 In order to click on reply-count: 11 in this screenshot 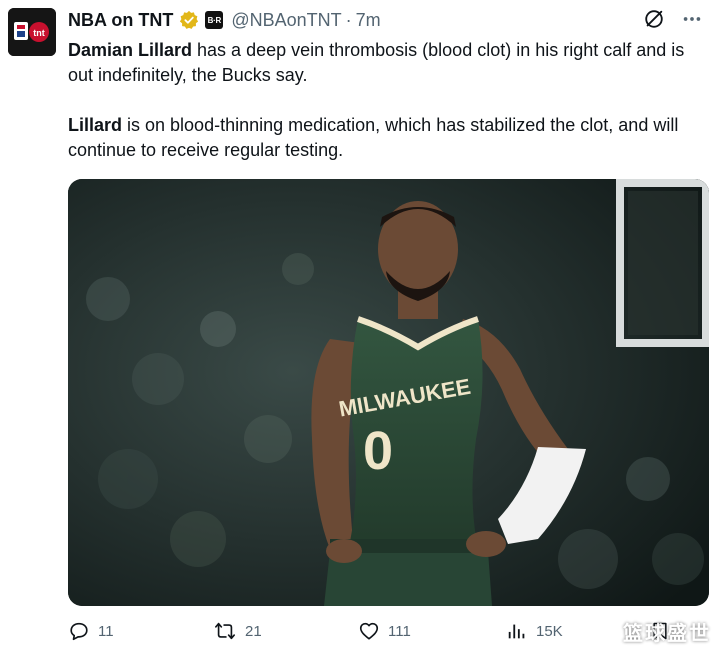, I will do `click(106, 631)`.